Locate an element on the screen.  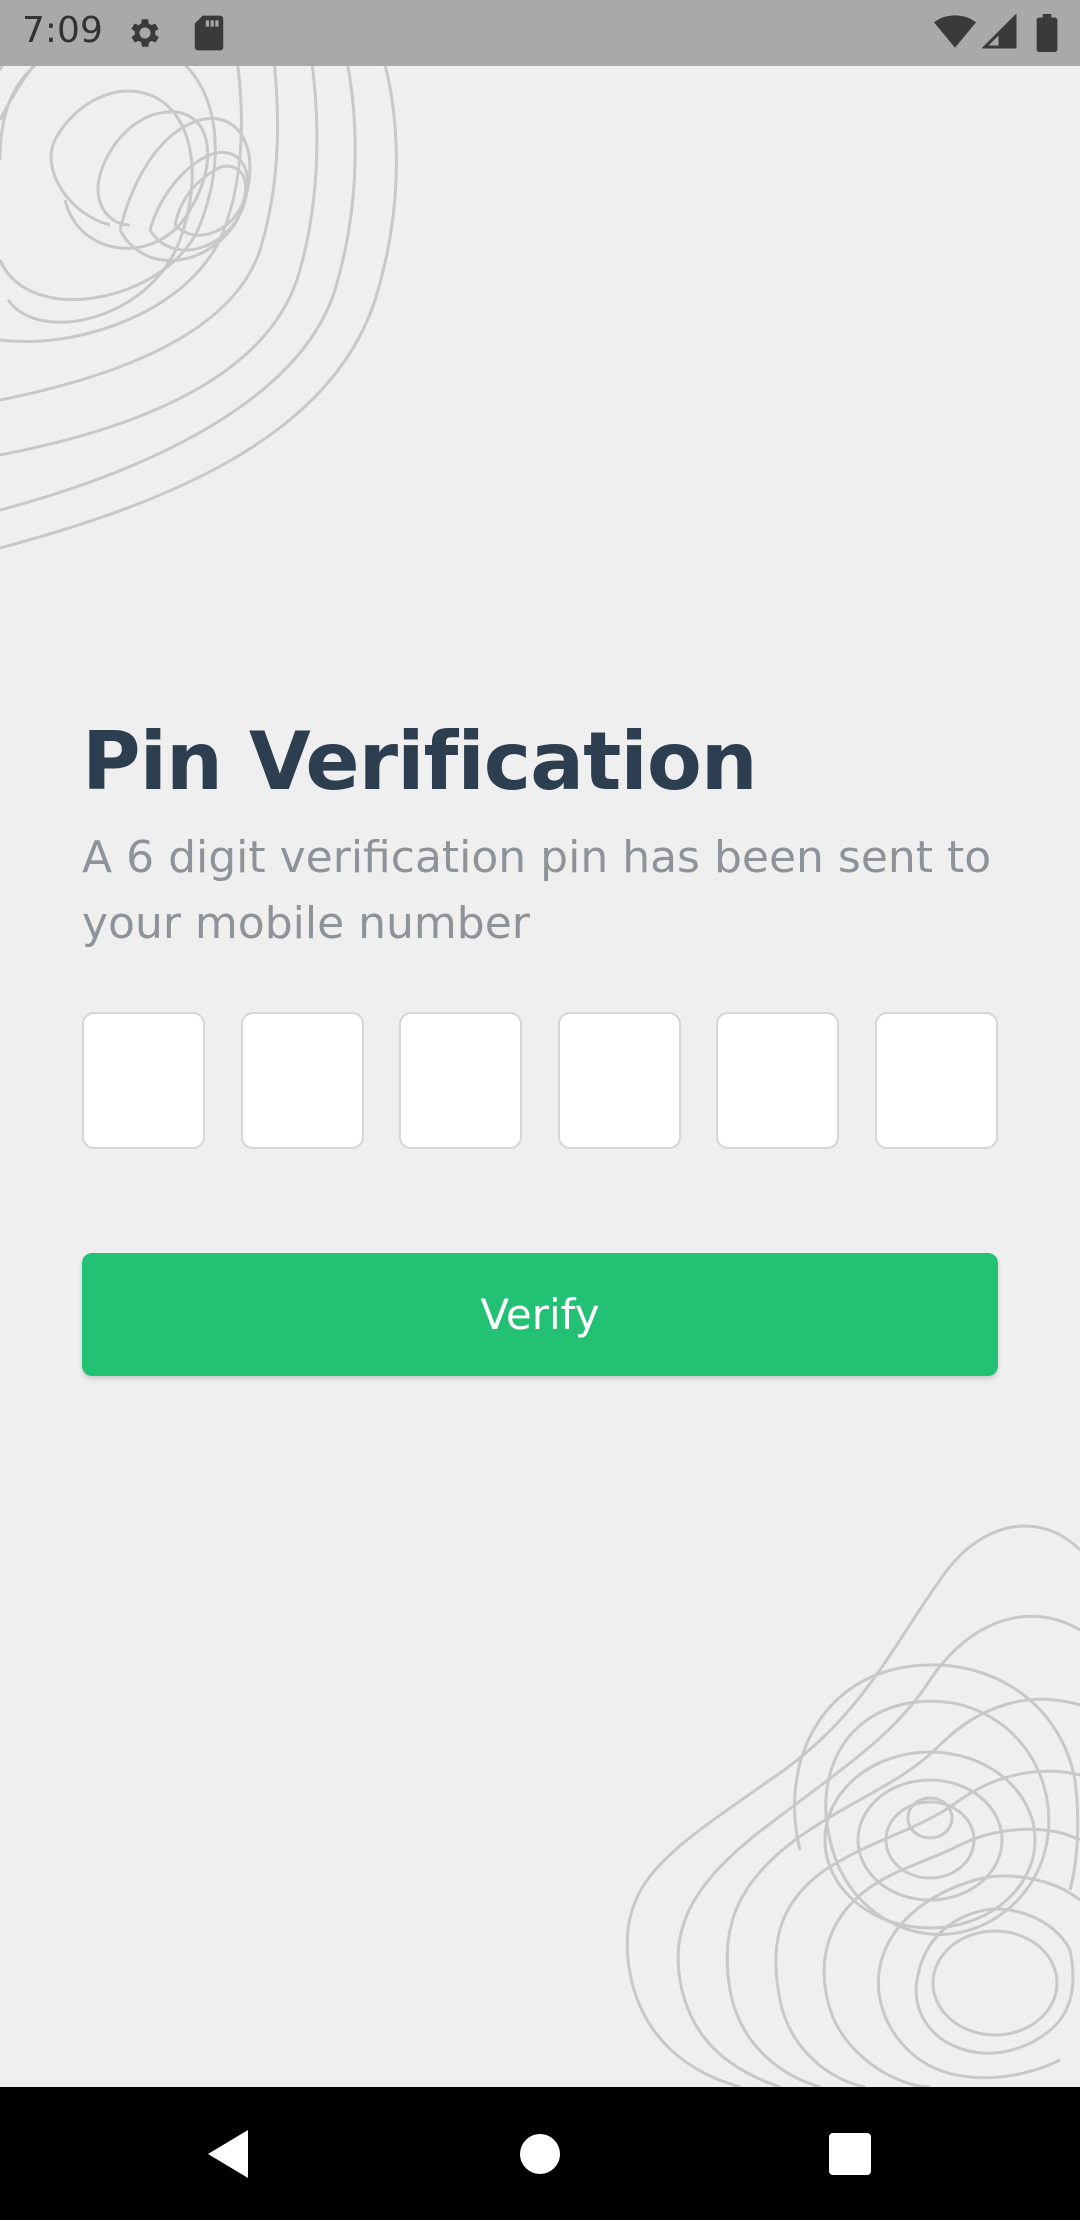
home-icon is located at coordinates (540, 2153).